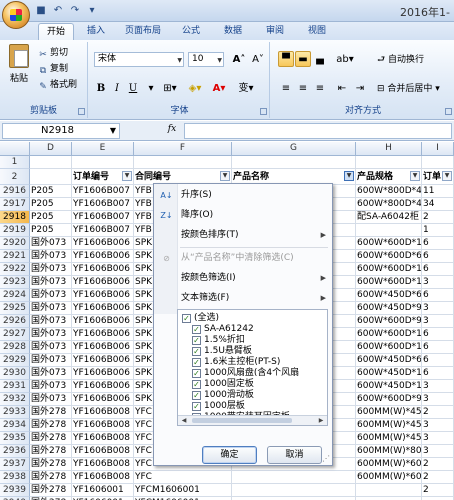 This screenshot has width=454, height=500. Describe the element at coordinates (15, 243) in the screenshot. I see `row-header: 2920` at that location.